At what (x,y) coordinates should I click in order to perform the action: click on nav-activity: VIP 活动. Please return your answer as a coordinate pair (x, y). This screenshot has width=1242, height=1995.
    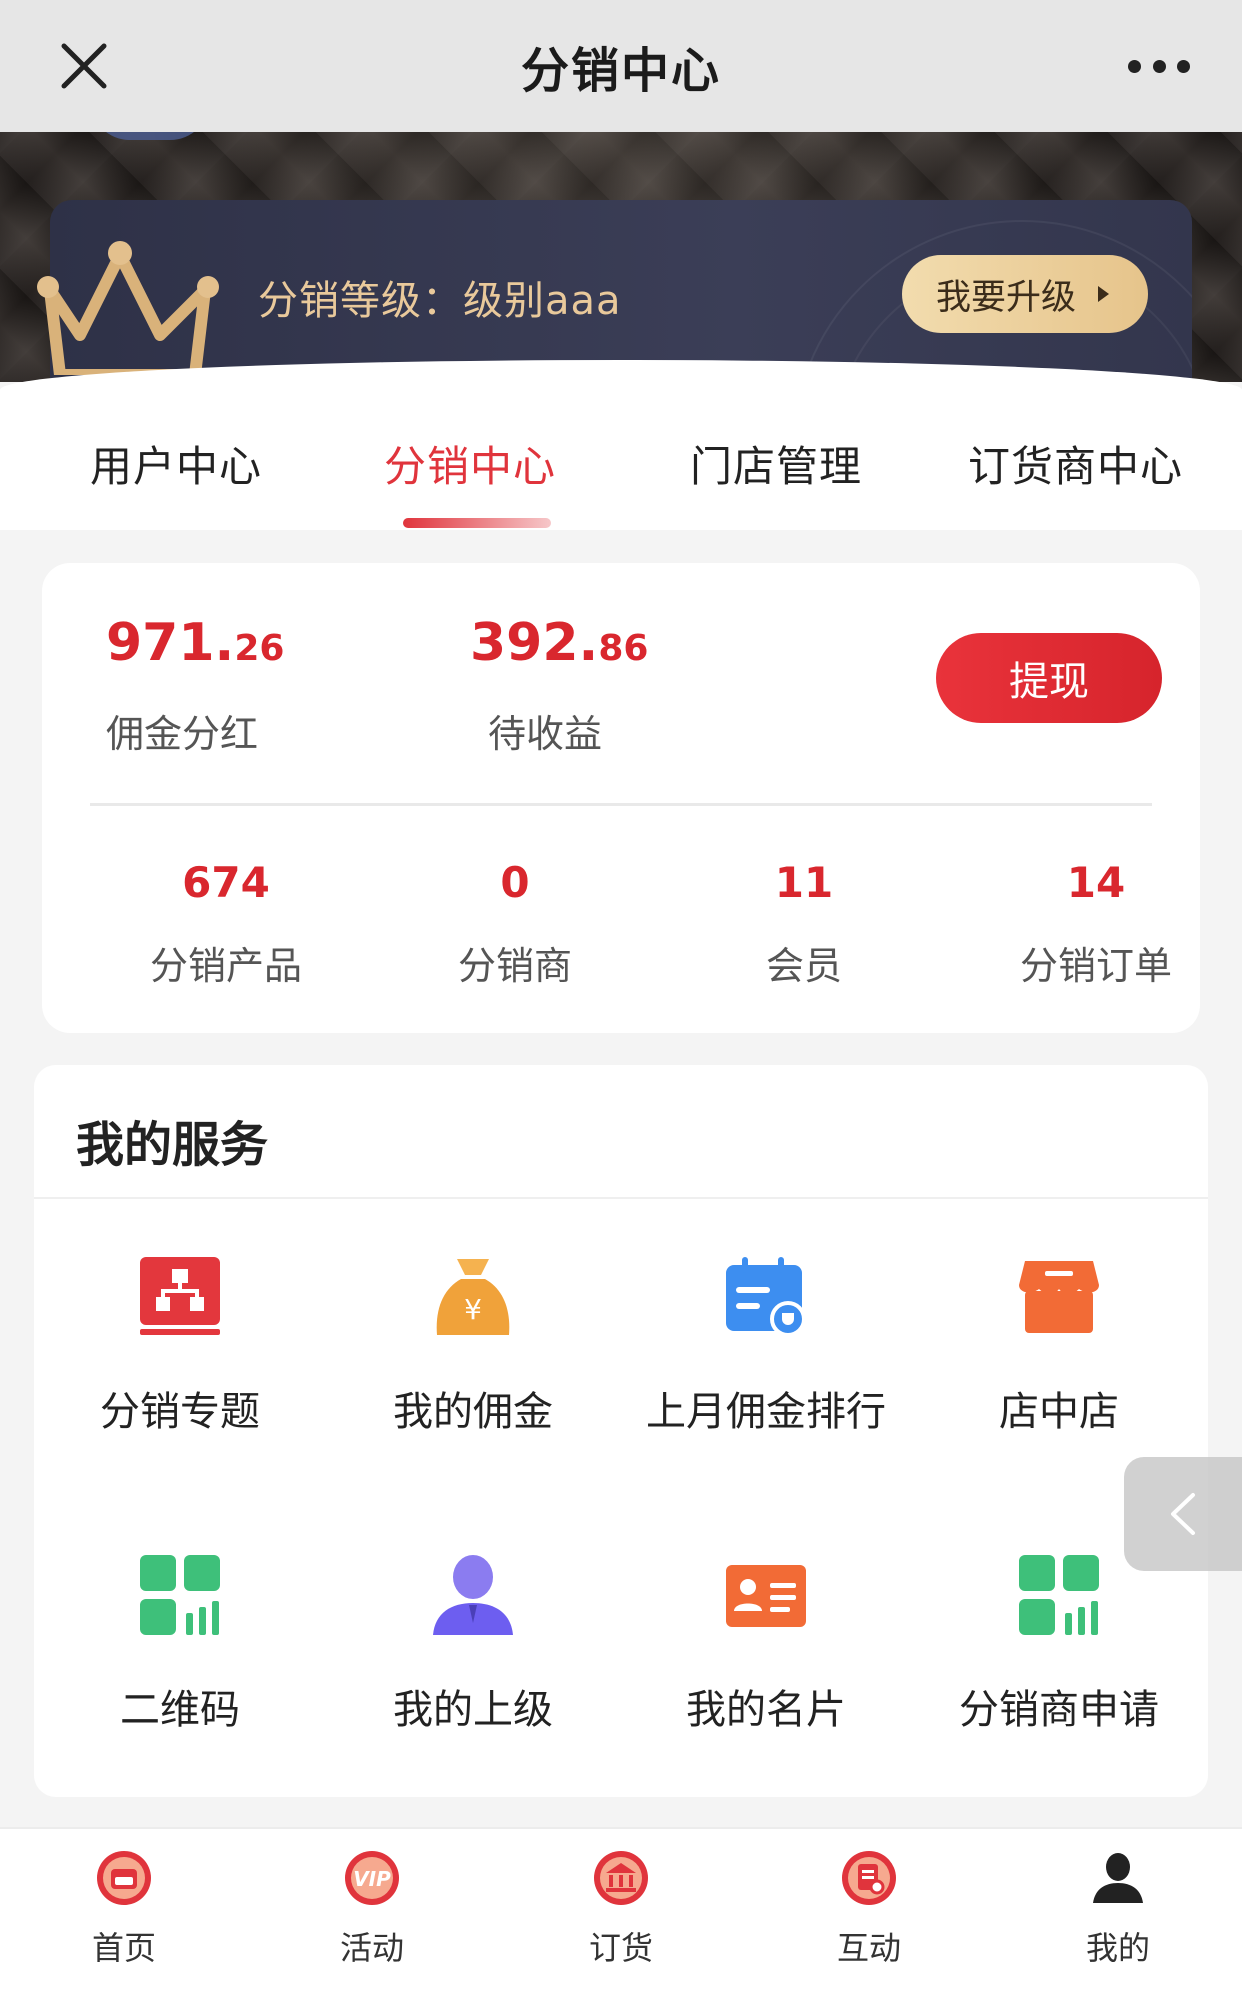
    Looking at the image, I should click on (372, 1909).